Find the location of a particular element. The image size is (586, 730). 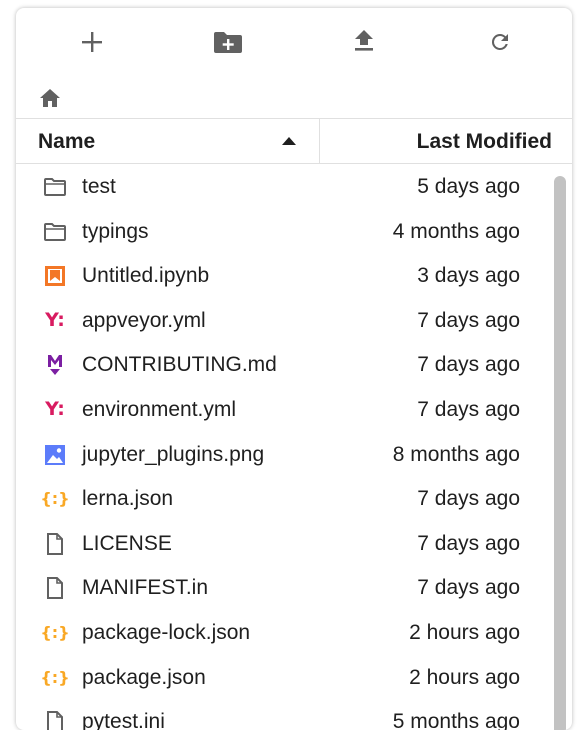

file-last-modified: 8 months ago is located at coordinates (456, 454).